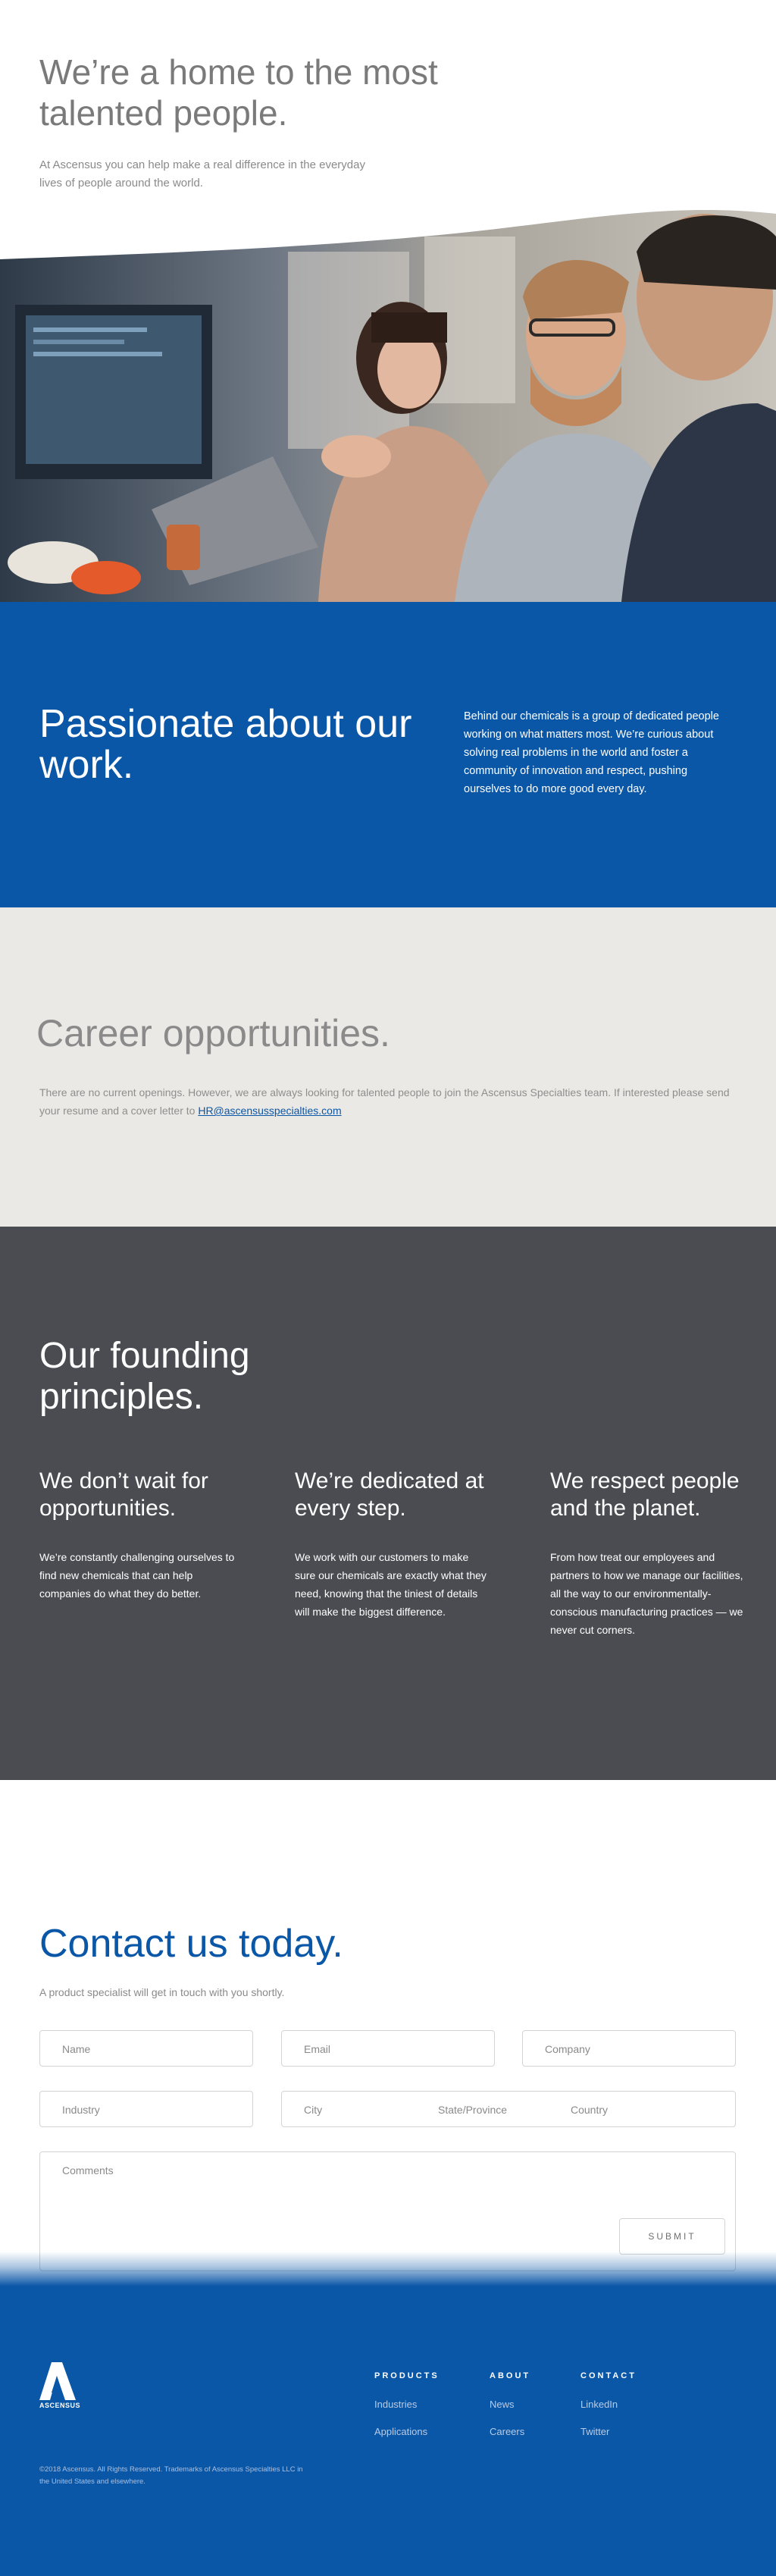 The height and width of the screenshot is (2576, 776). I want to click on footer-heading: CONTACT, so click(608, 2375).